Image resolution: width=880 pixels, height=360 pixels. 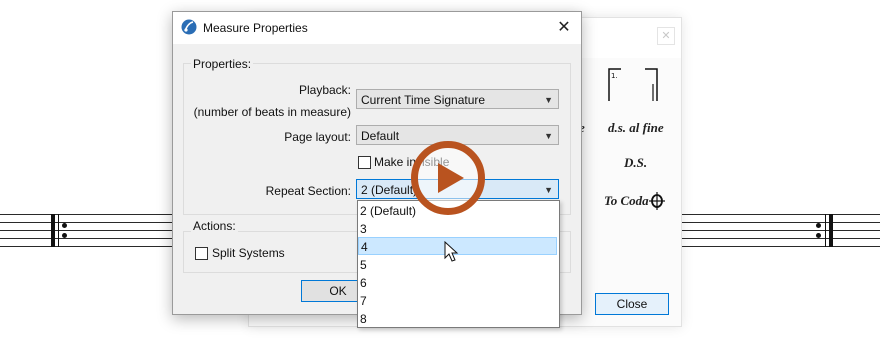 What do you see at coordinates (255, 28) in the screenshot?
I see `dialog-title: Measure Properties` at bounding box center [255, 28].